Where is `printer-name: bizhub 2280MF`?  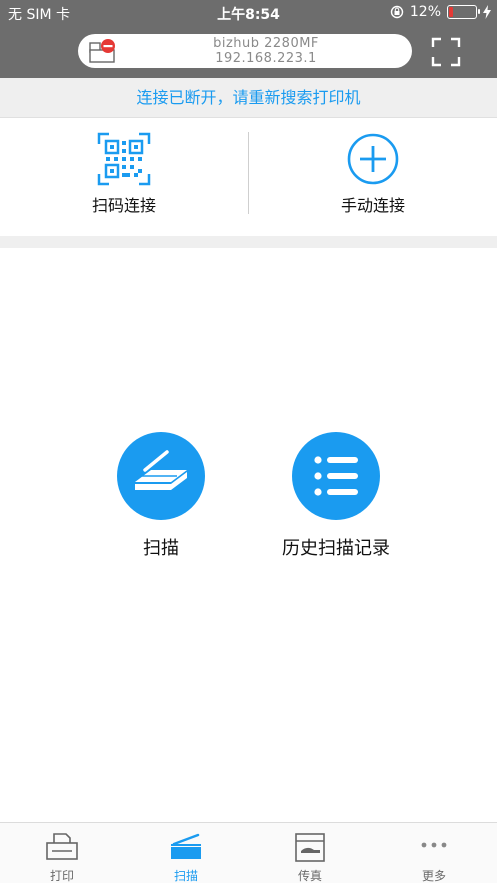
printer-name: bizhub 2280MF is located at coordinates (266, 43).